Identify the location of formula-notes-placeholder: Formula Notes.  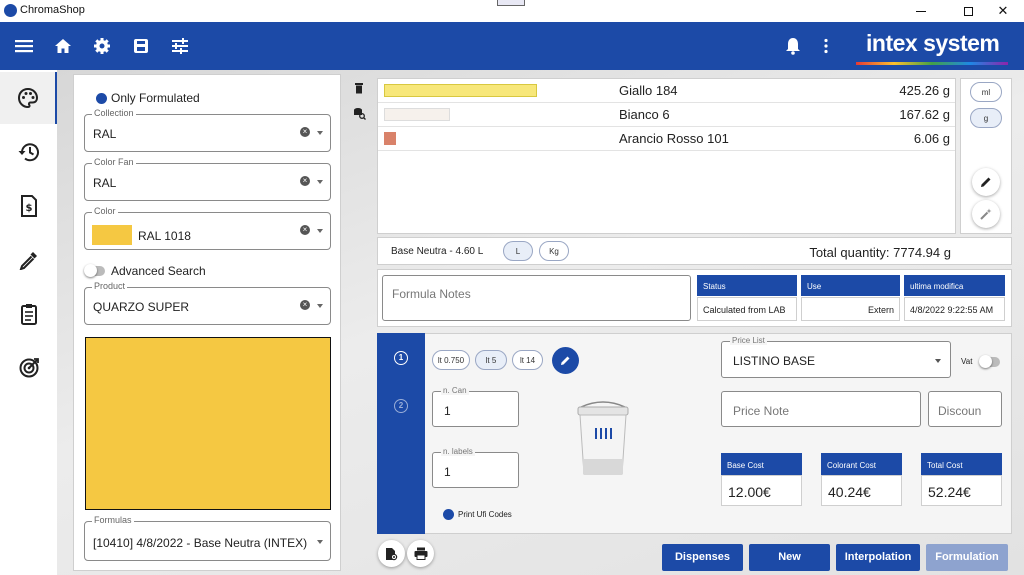
(431, 294).